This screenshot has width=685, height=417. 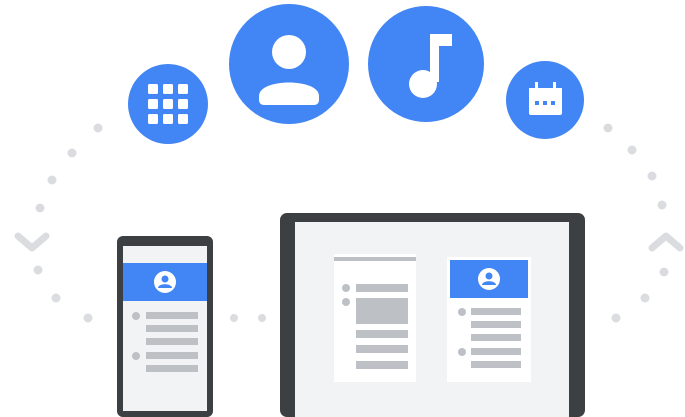 What do you see at coordinates (68, 223) in the screenshot?
I see `sync-dots-left` at bounding box center [68, 223].